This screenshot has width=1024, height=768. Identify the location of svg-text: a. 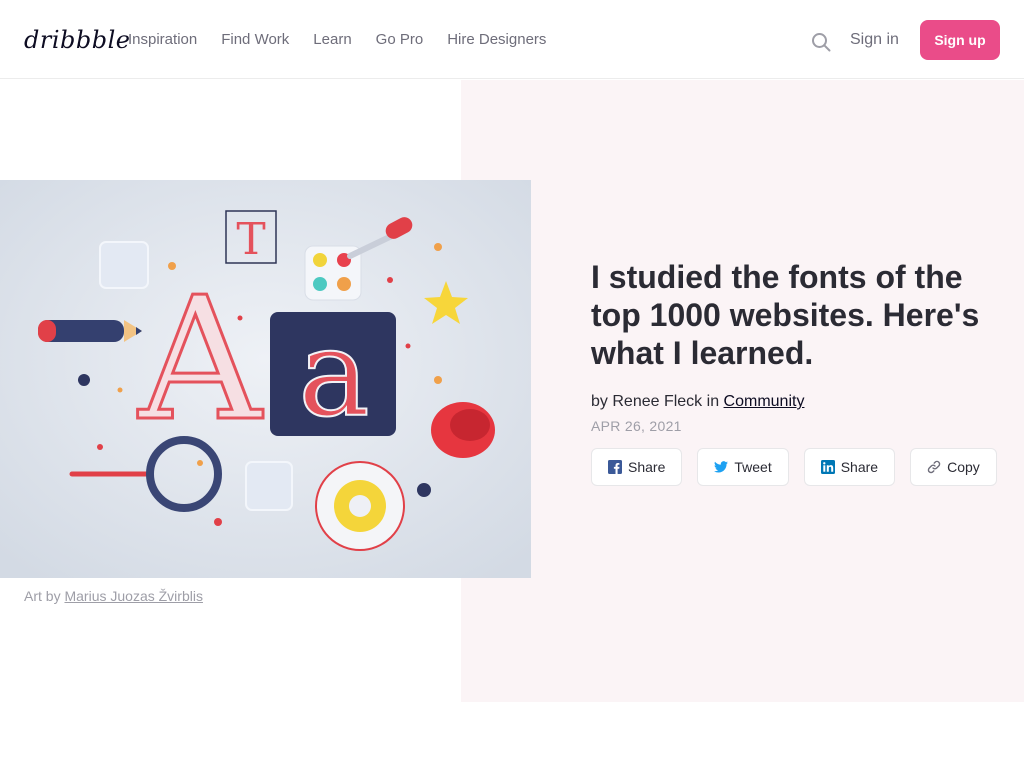
(334, 374).